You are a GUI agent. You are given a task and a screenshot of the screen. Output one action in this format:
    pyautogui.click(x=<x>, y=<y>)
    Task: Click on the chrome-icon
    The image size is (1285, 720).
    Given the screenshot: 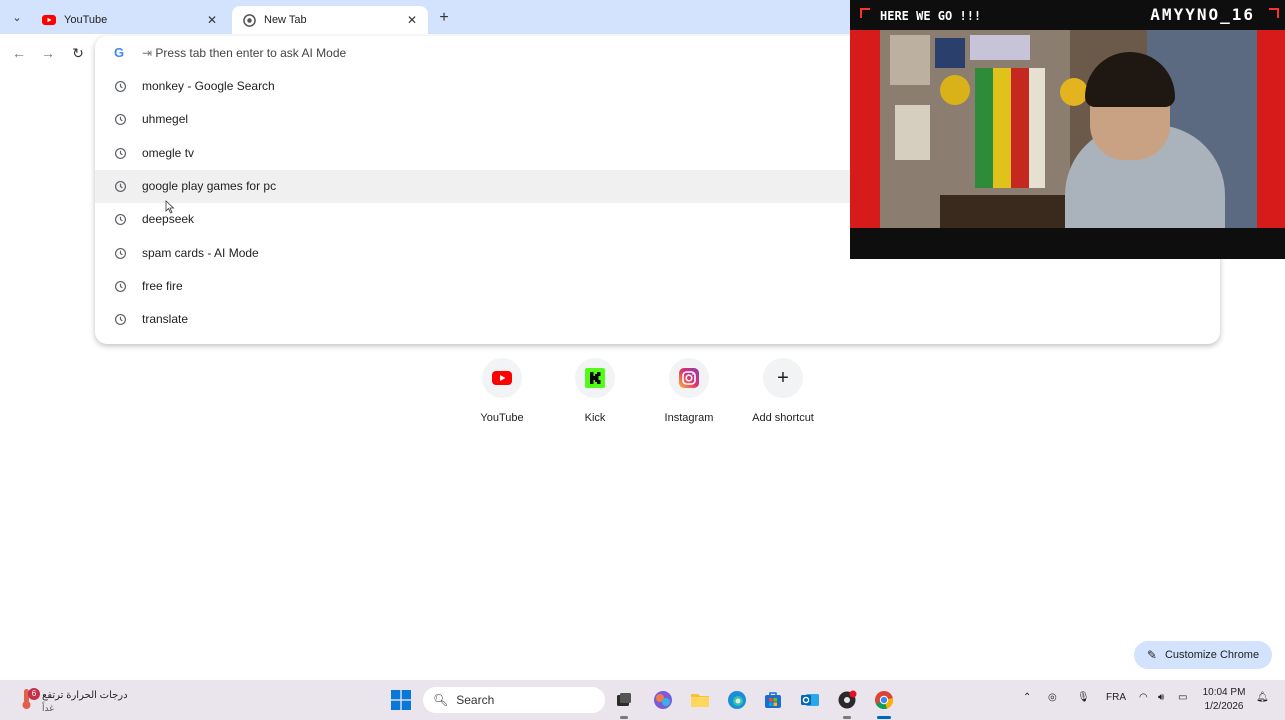 What is the action you would take?
    pyautogui.click(x=884, y=700)
    